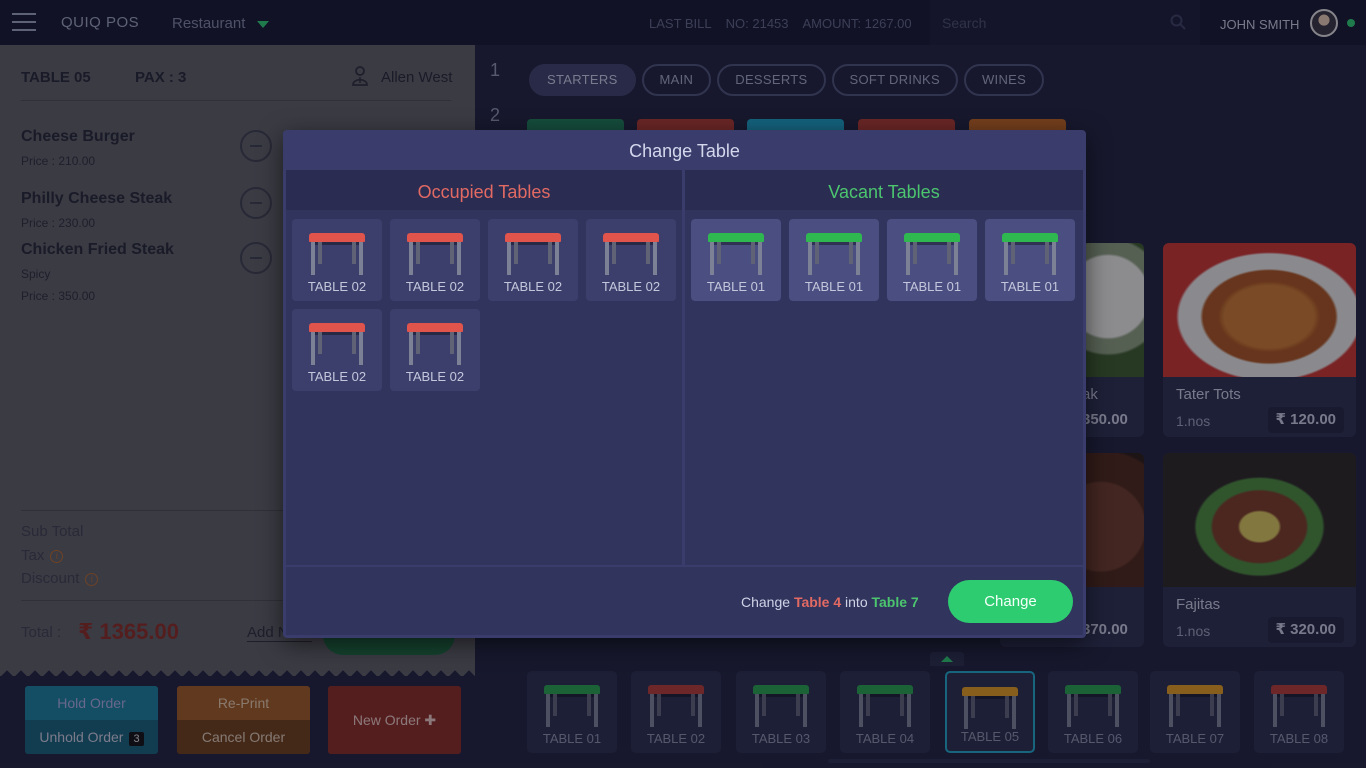 The width and height of the screenshot is (1366, 768). Describe the element at coordinates (884, 190) in the screenshot. I see `vacant-tables-heading: Vacant Tables` at that location.